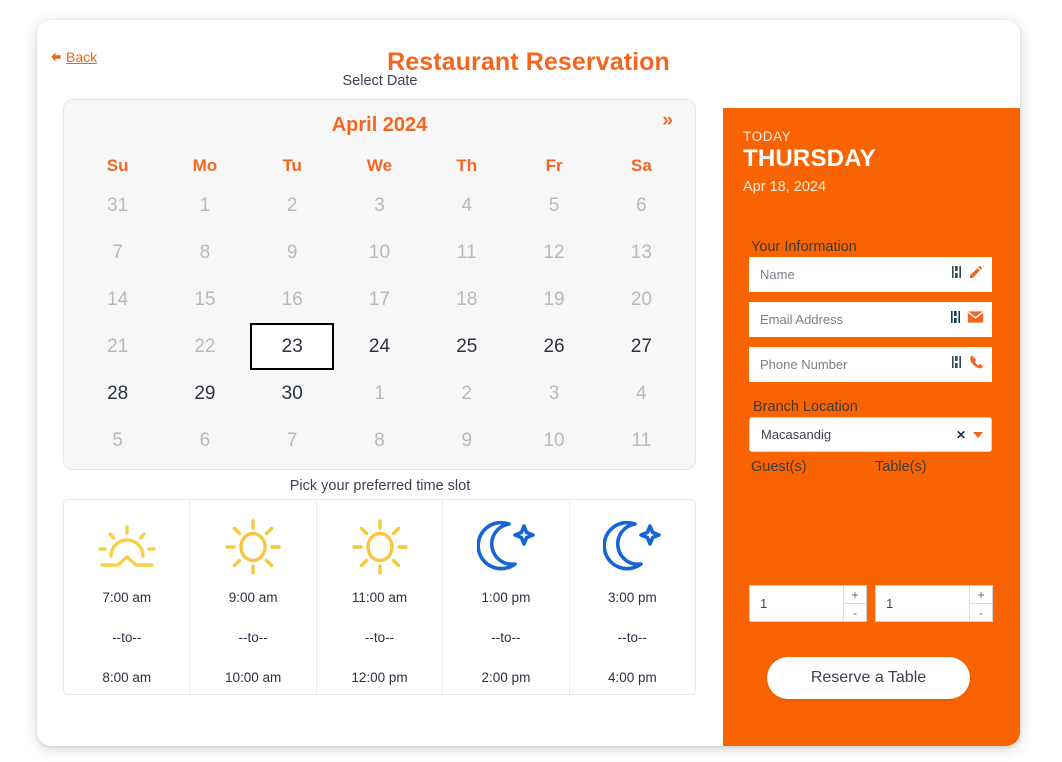 The width and height of the screenshot is (1062, 762). What do you see at coordinates (777, 274) in the screenshot?
I see `name-placeholder: Name` at bounding box center [777, 274].